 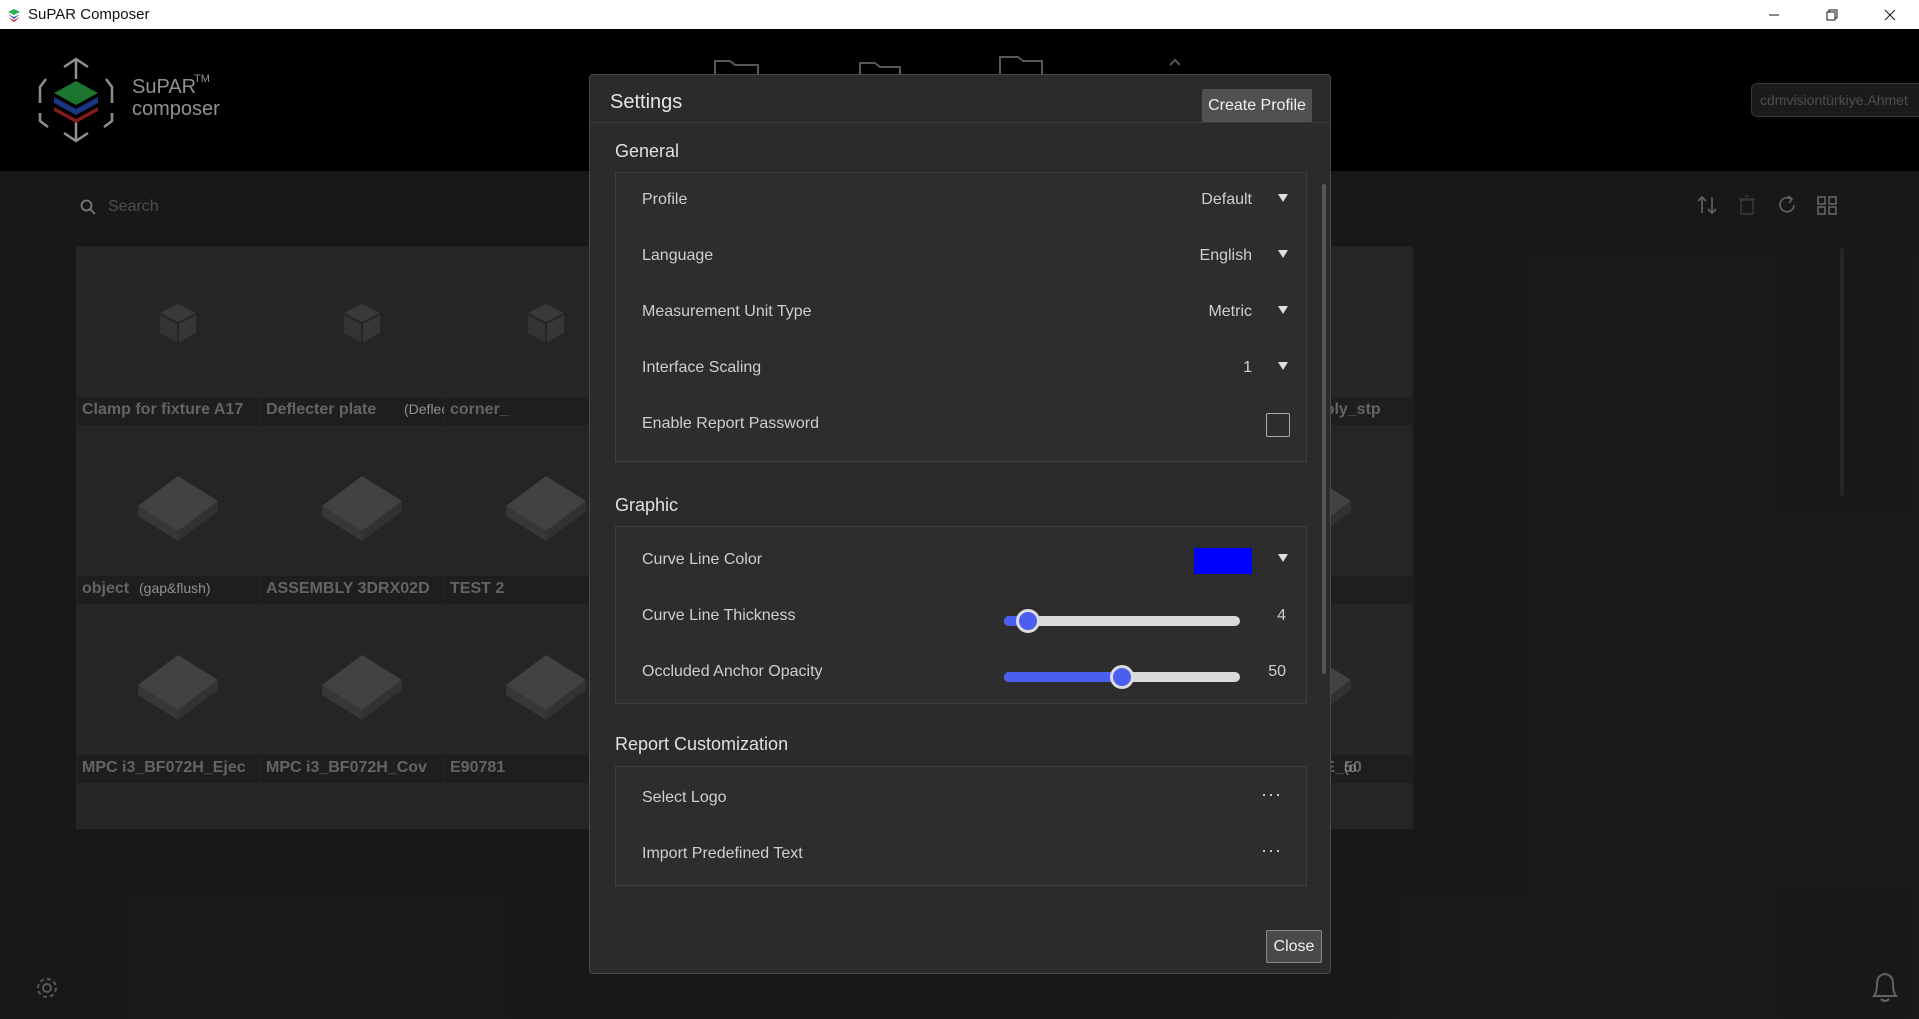 What do you see at coordinates (1324, 429) in the screenshot?
I see `dialog-scrollbar` at bounding box center [1324, 429].